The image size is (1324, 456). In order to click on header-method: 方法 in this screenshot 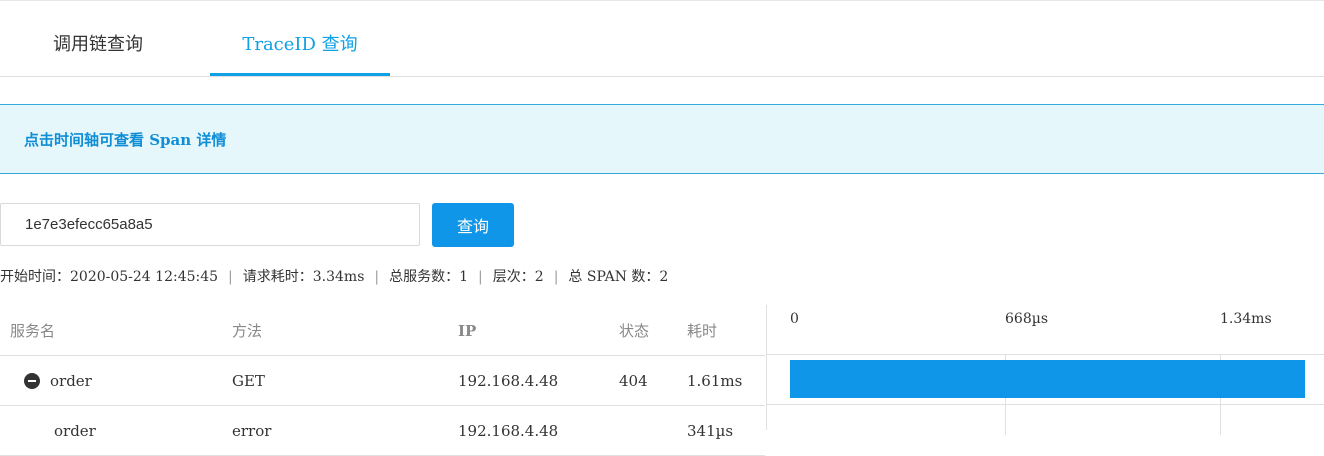, I will do `click(247, 331)`.